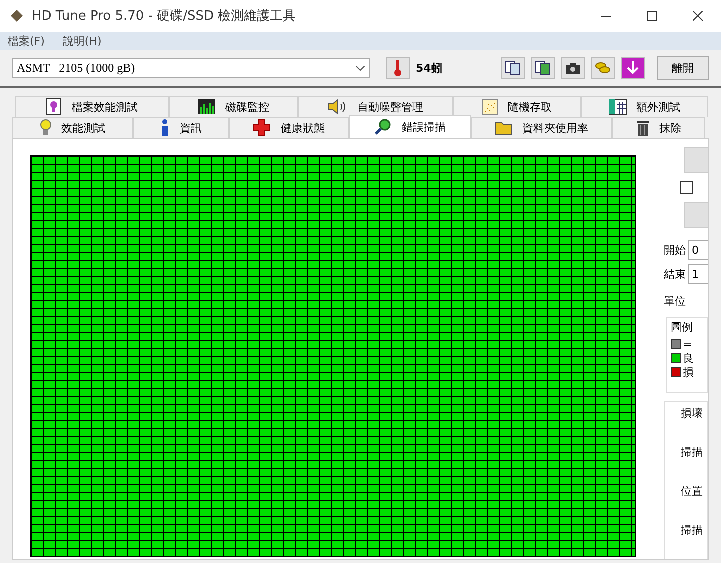  I want to click on tab: 檔案效能測試, so click(92, 106).